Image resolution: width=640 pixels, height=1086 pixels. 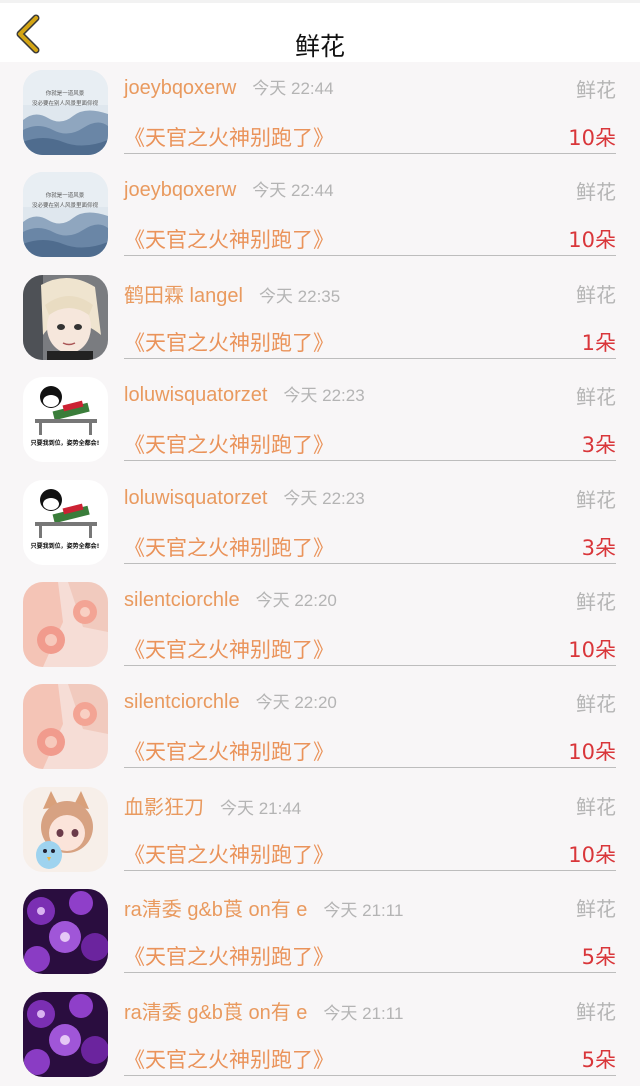 I want to click on user-name: 鹤田霖 langel 今天 22:35, so click(x=232, y=293).